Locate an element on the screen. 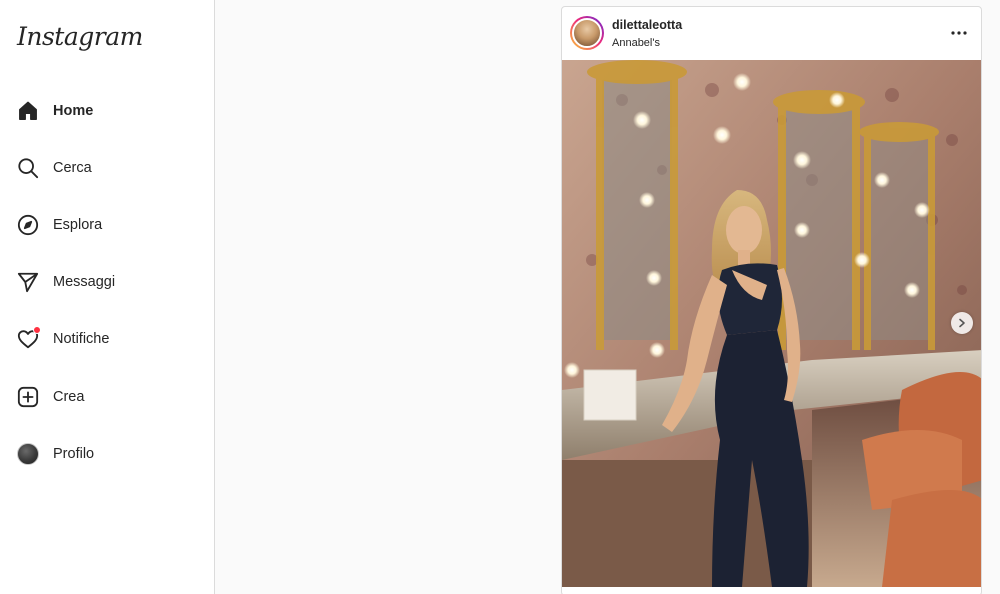 This screenshot has width=1000, height=594. sidebar-item-explore: Esplora is located at coordinates (107, 224).